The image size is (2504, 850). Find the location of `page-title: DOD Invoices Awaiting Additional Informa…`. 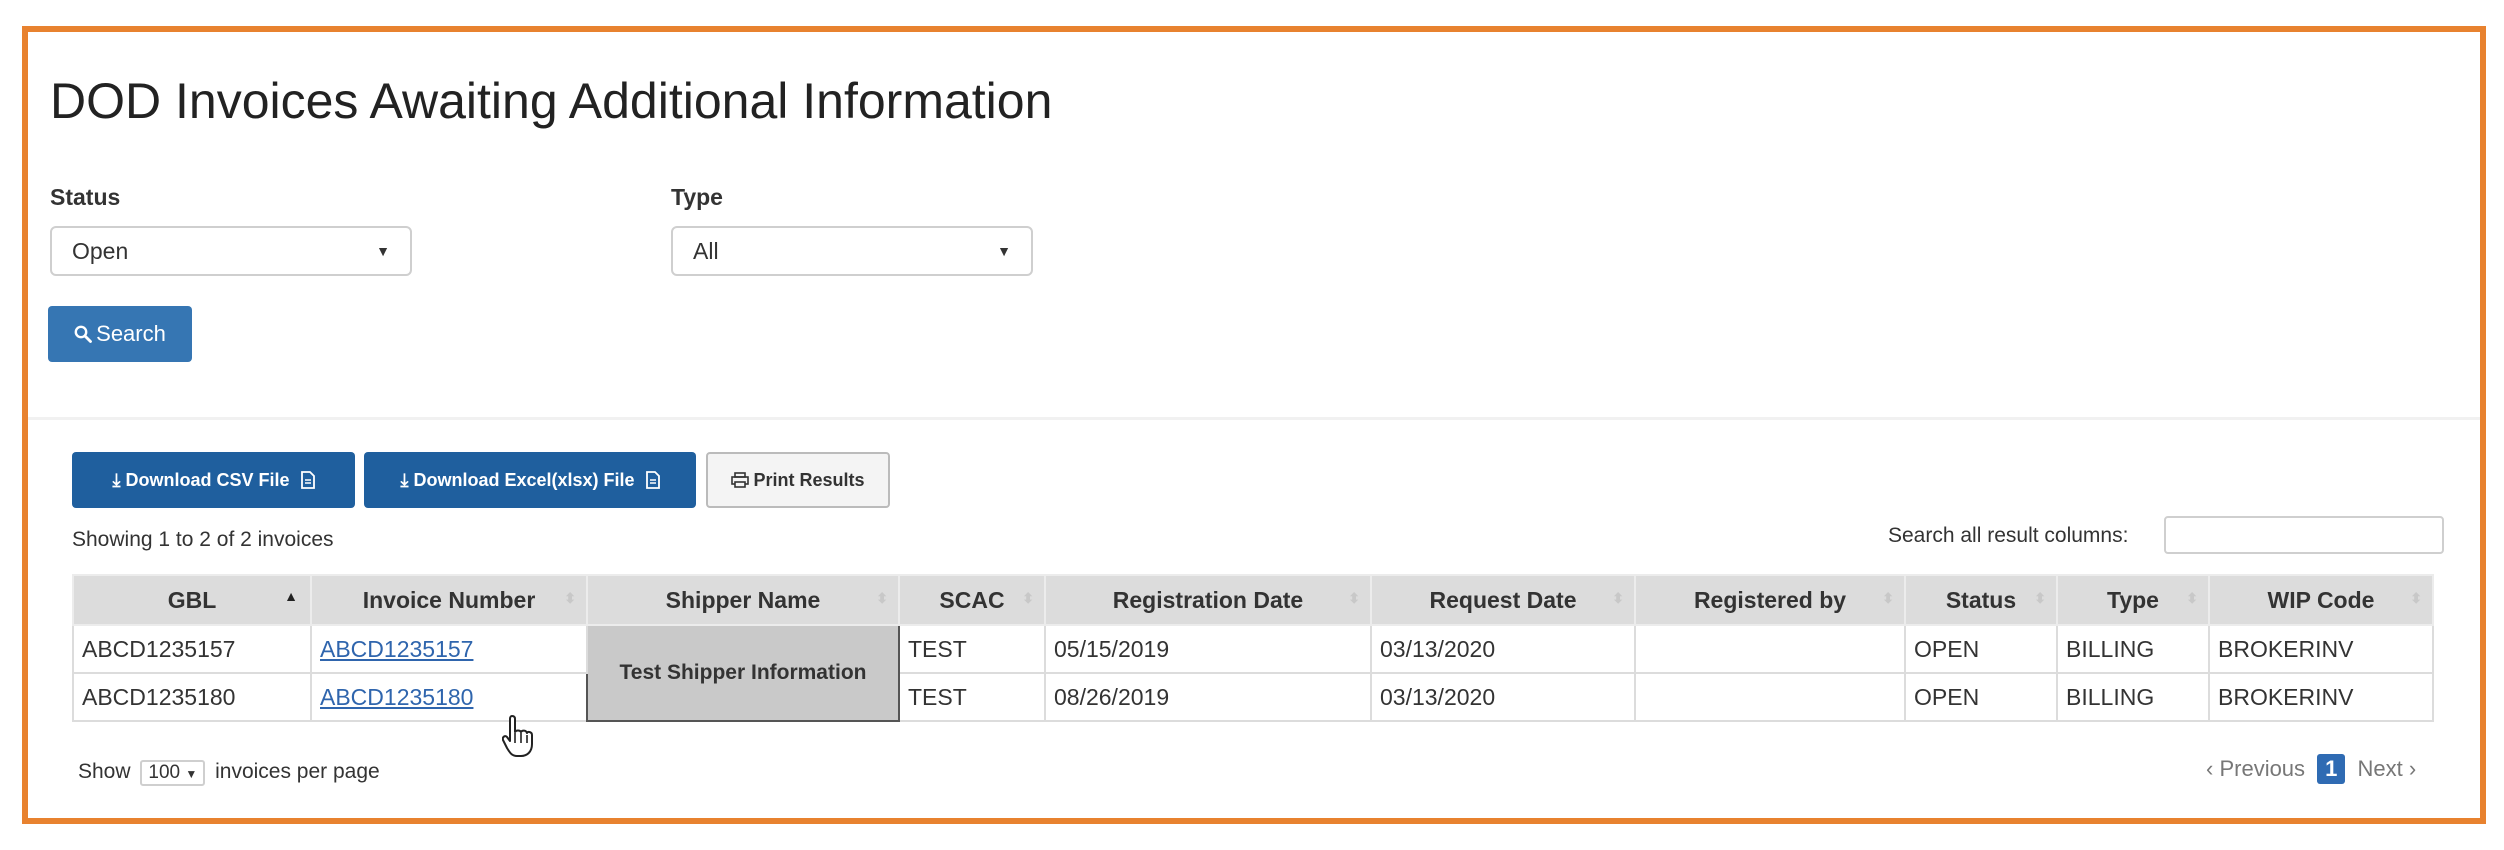

page-title: DOD Invoices Awaiting Additional Informa… is located at coordinates (551, 101).